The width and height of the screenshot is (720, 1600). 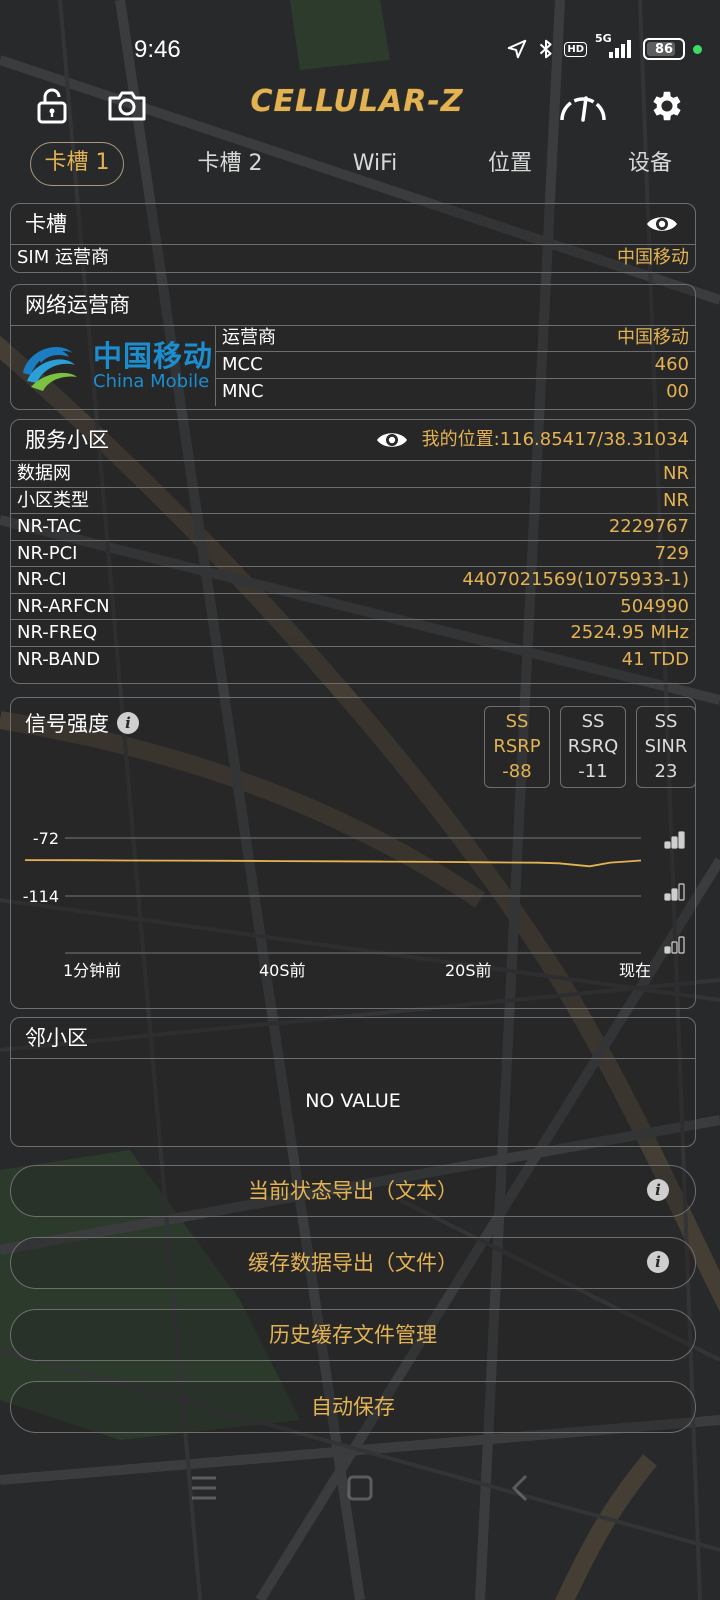 What do you see at coordinates (56, 1038) in the screenshot?
I see `neighbor-panel-title: 邻小区` at bounding box center [56, 1038].